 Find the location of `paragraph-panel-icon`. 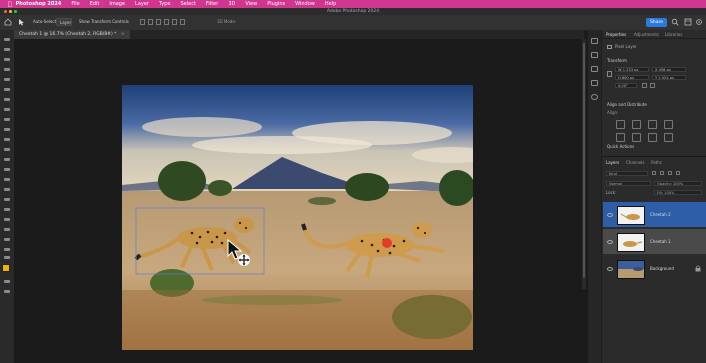

paragraph-panel-icon is located at coordinates (594, 69).